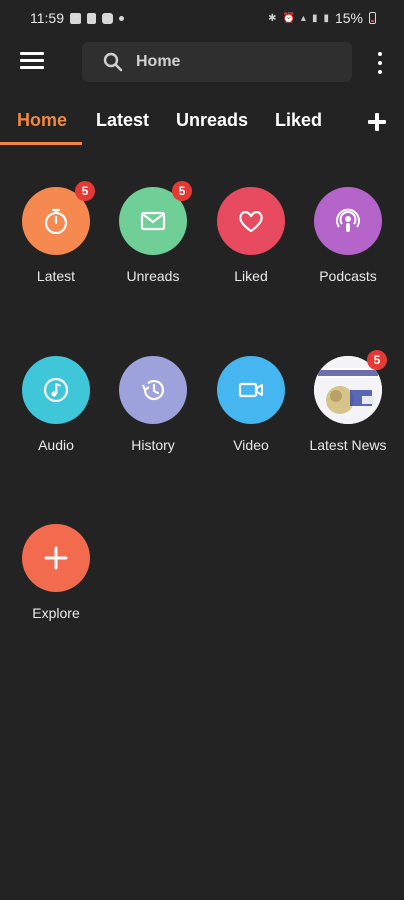  What do you see at coordinates (314, 18) in the screenshot?
I see `signal-icon: ▮` at bounding box center [314, 18].